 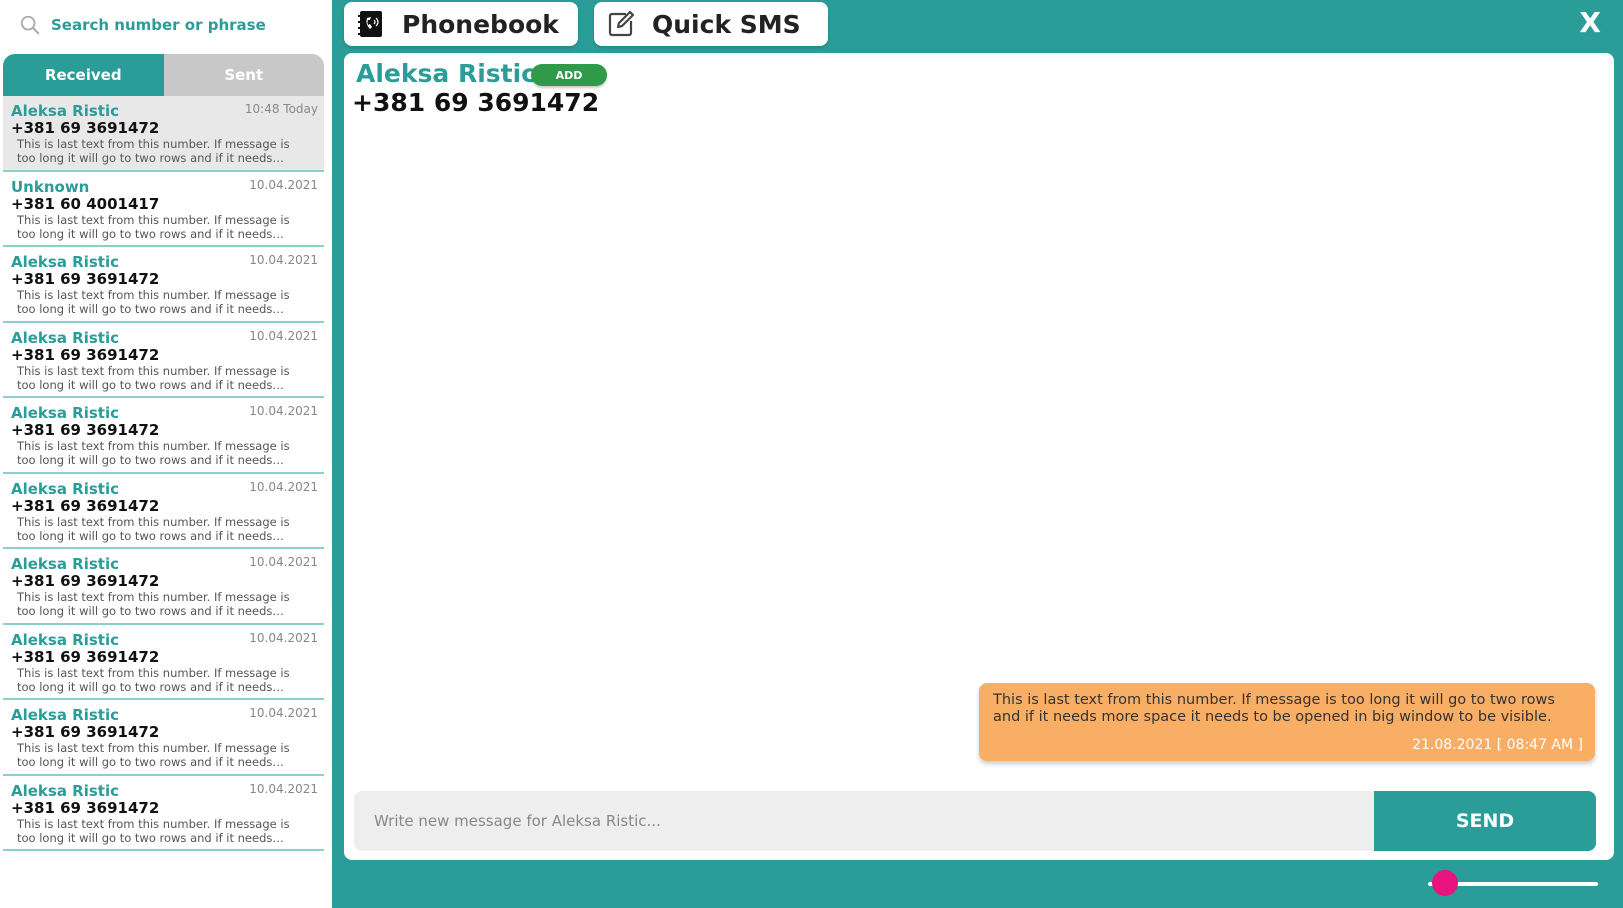 I want to click on phonebook-icon, so click(x=370, y=24).